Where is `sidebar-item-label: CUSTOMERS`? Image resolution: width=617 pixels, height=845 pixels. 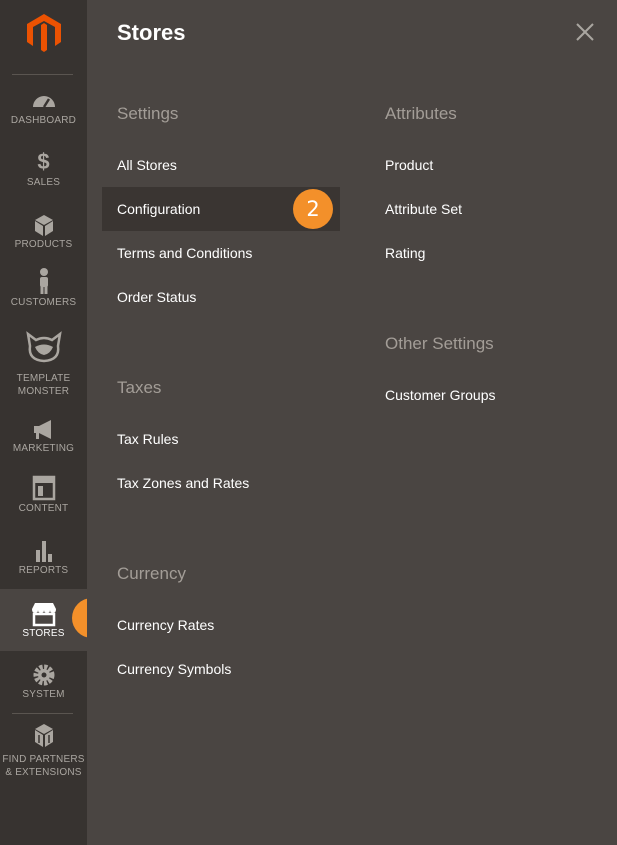 sidebar-item-label: CUSTOMERS is located at coordinates (43, 302).